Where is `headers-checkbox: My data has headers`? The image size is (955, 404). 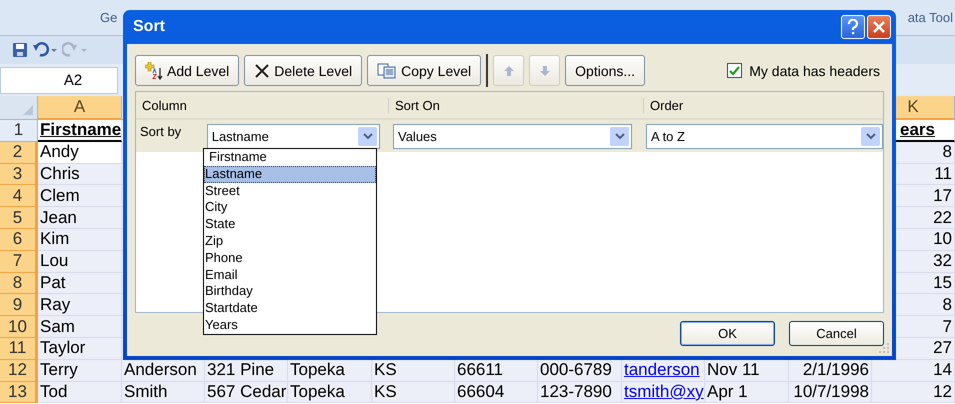
headers-checkbox: My data has headers is located at coordinates (805, 70).